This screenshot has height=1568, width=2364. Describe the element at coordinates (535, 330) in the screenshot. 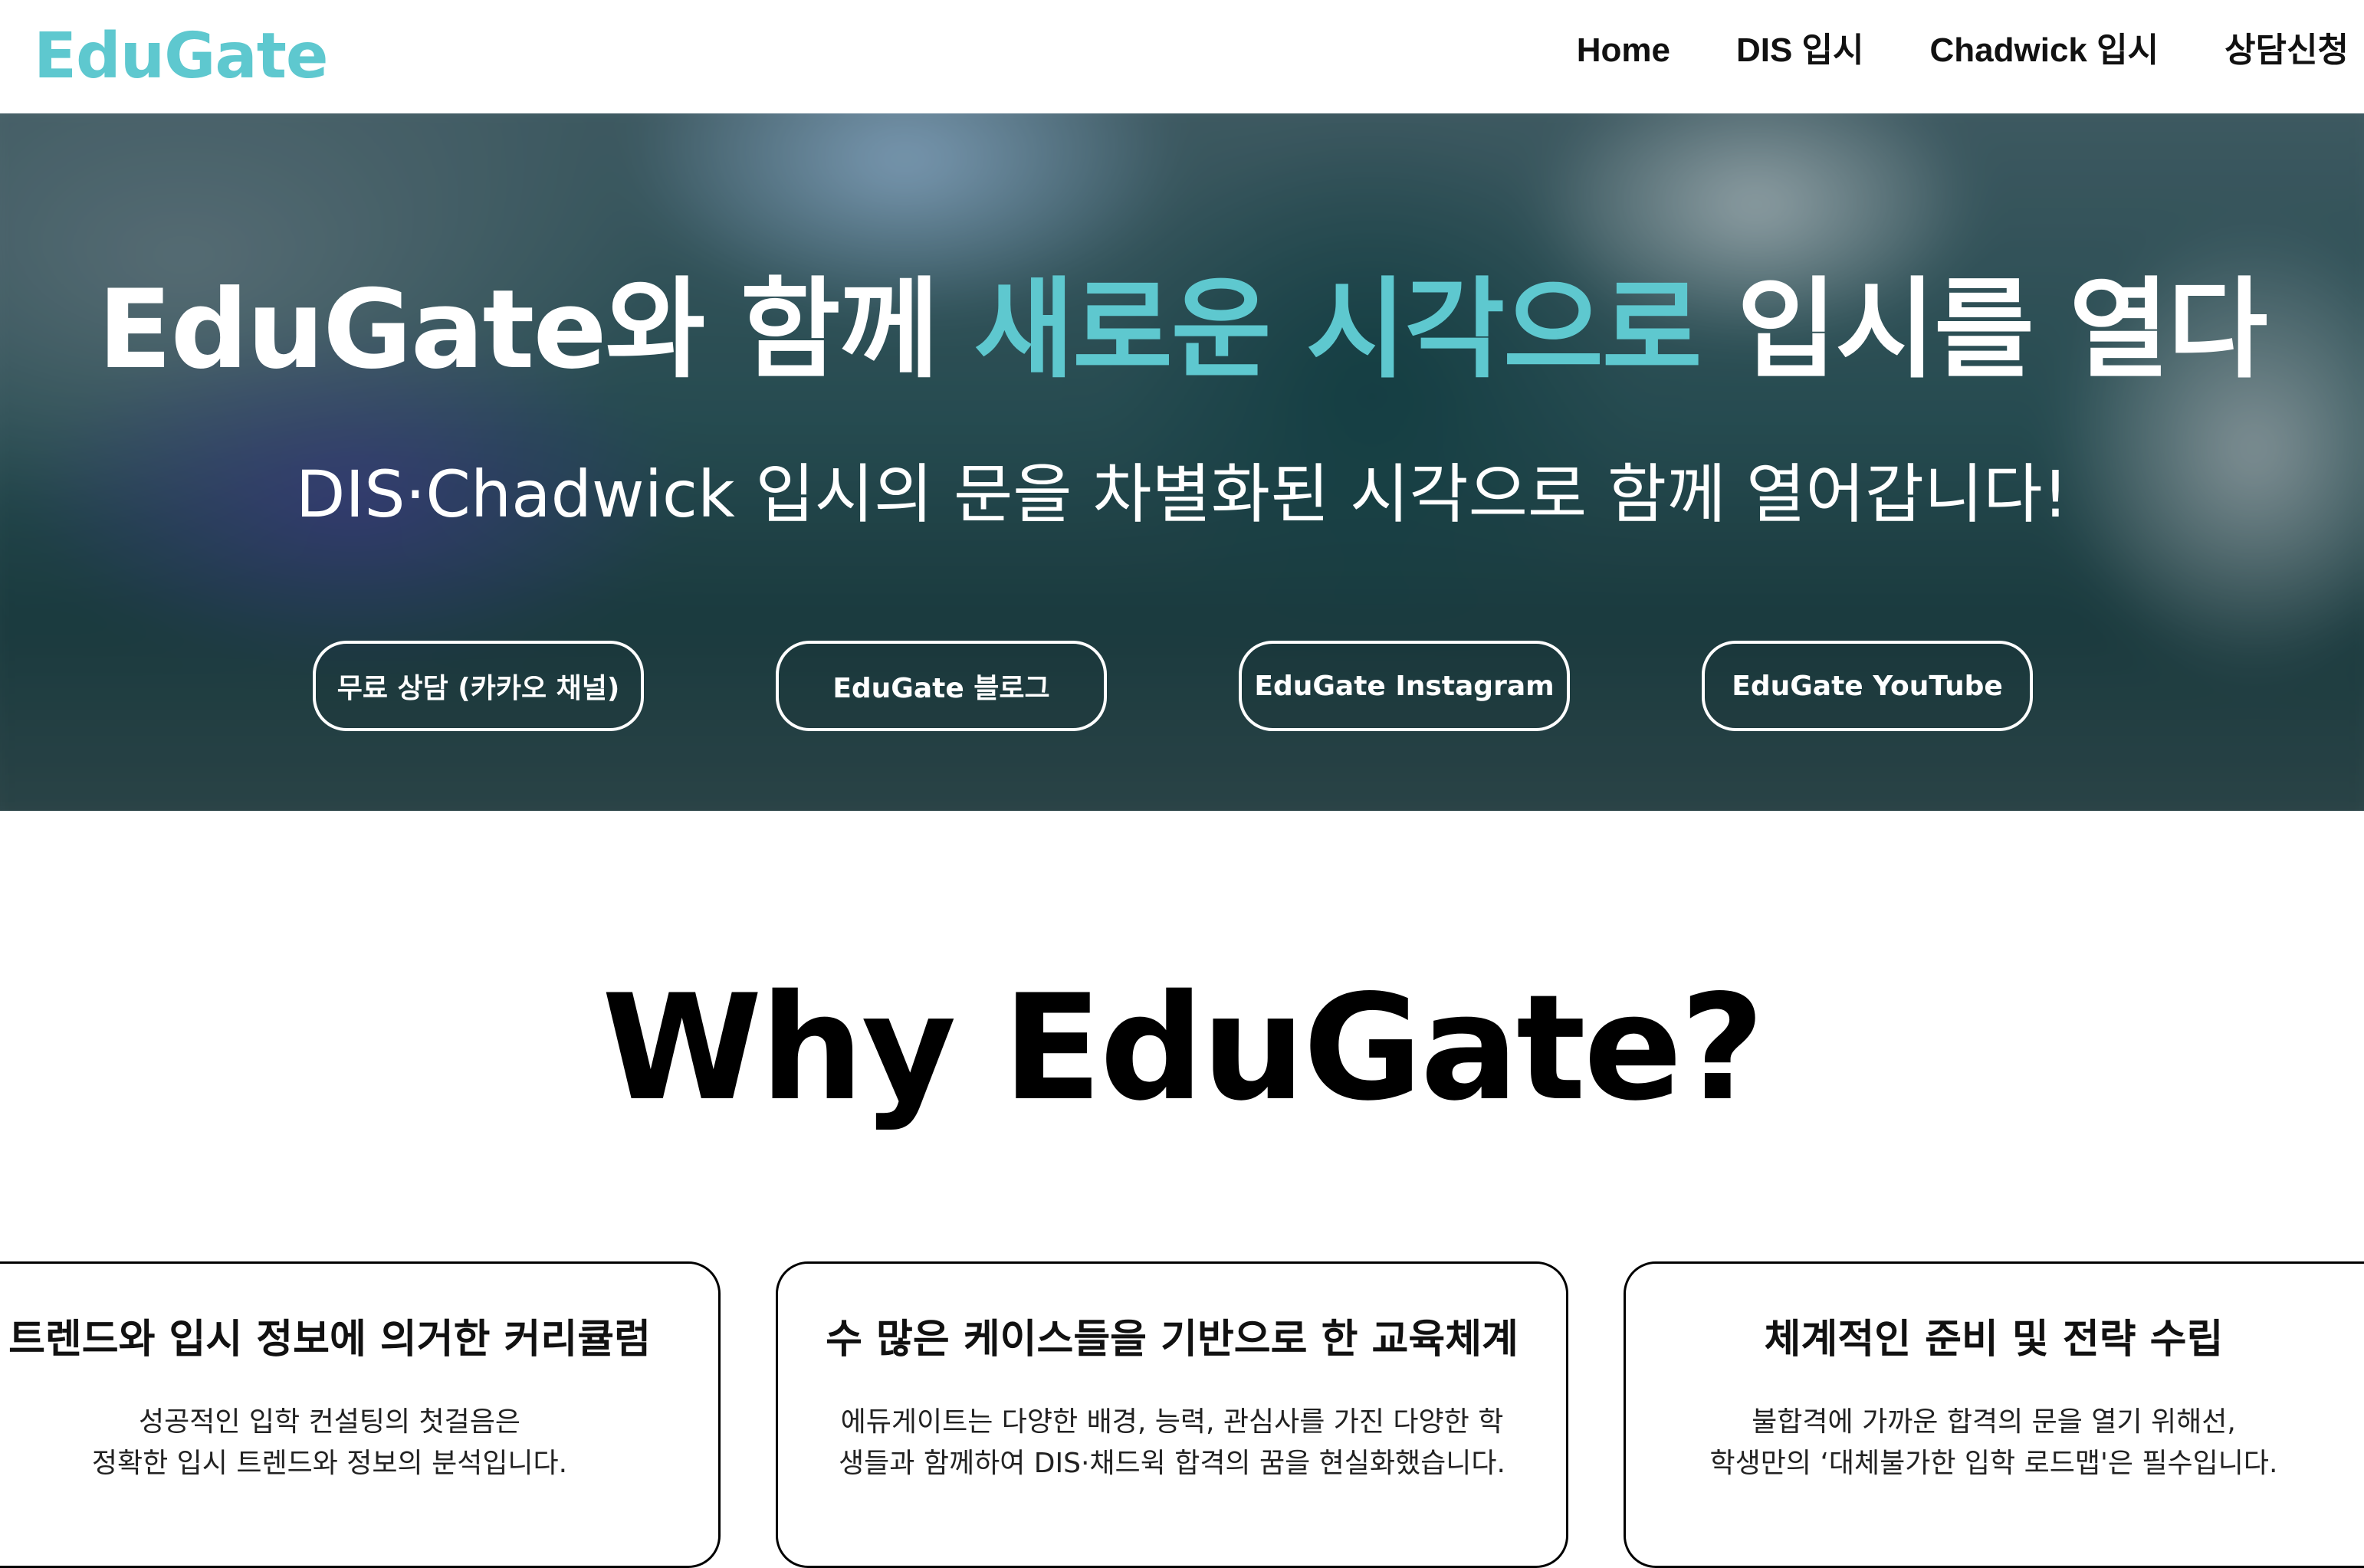

I see `hero-title-part1: EduGate와 함께` at that location.